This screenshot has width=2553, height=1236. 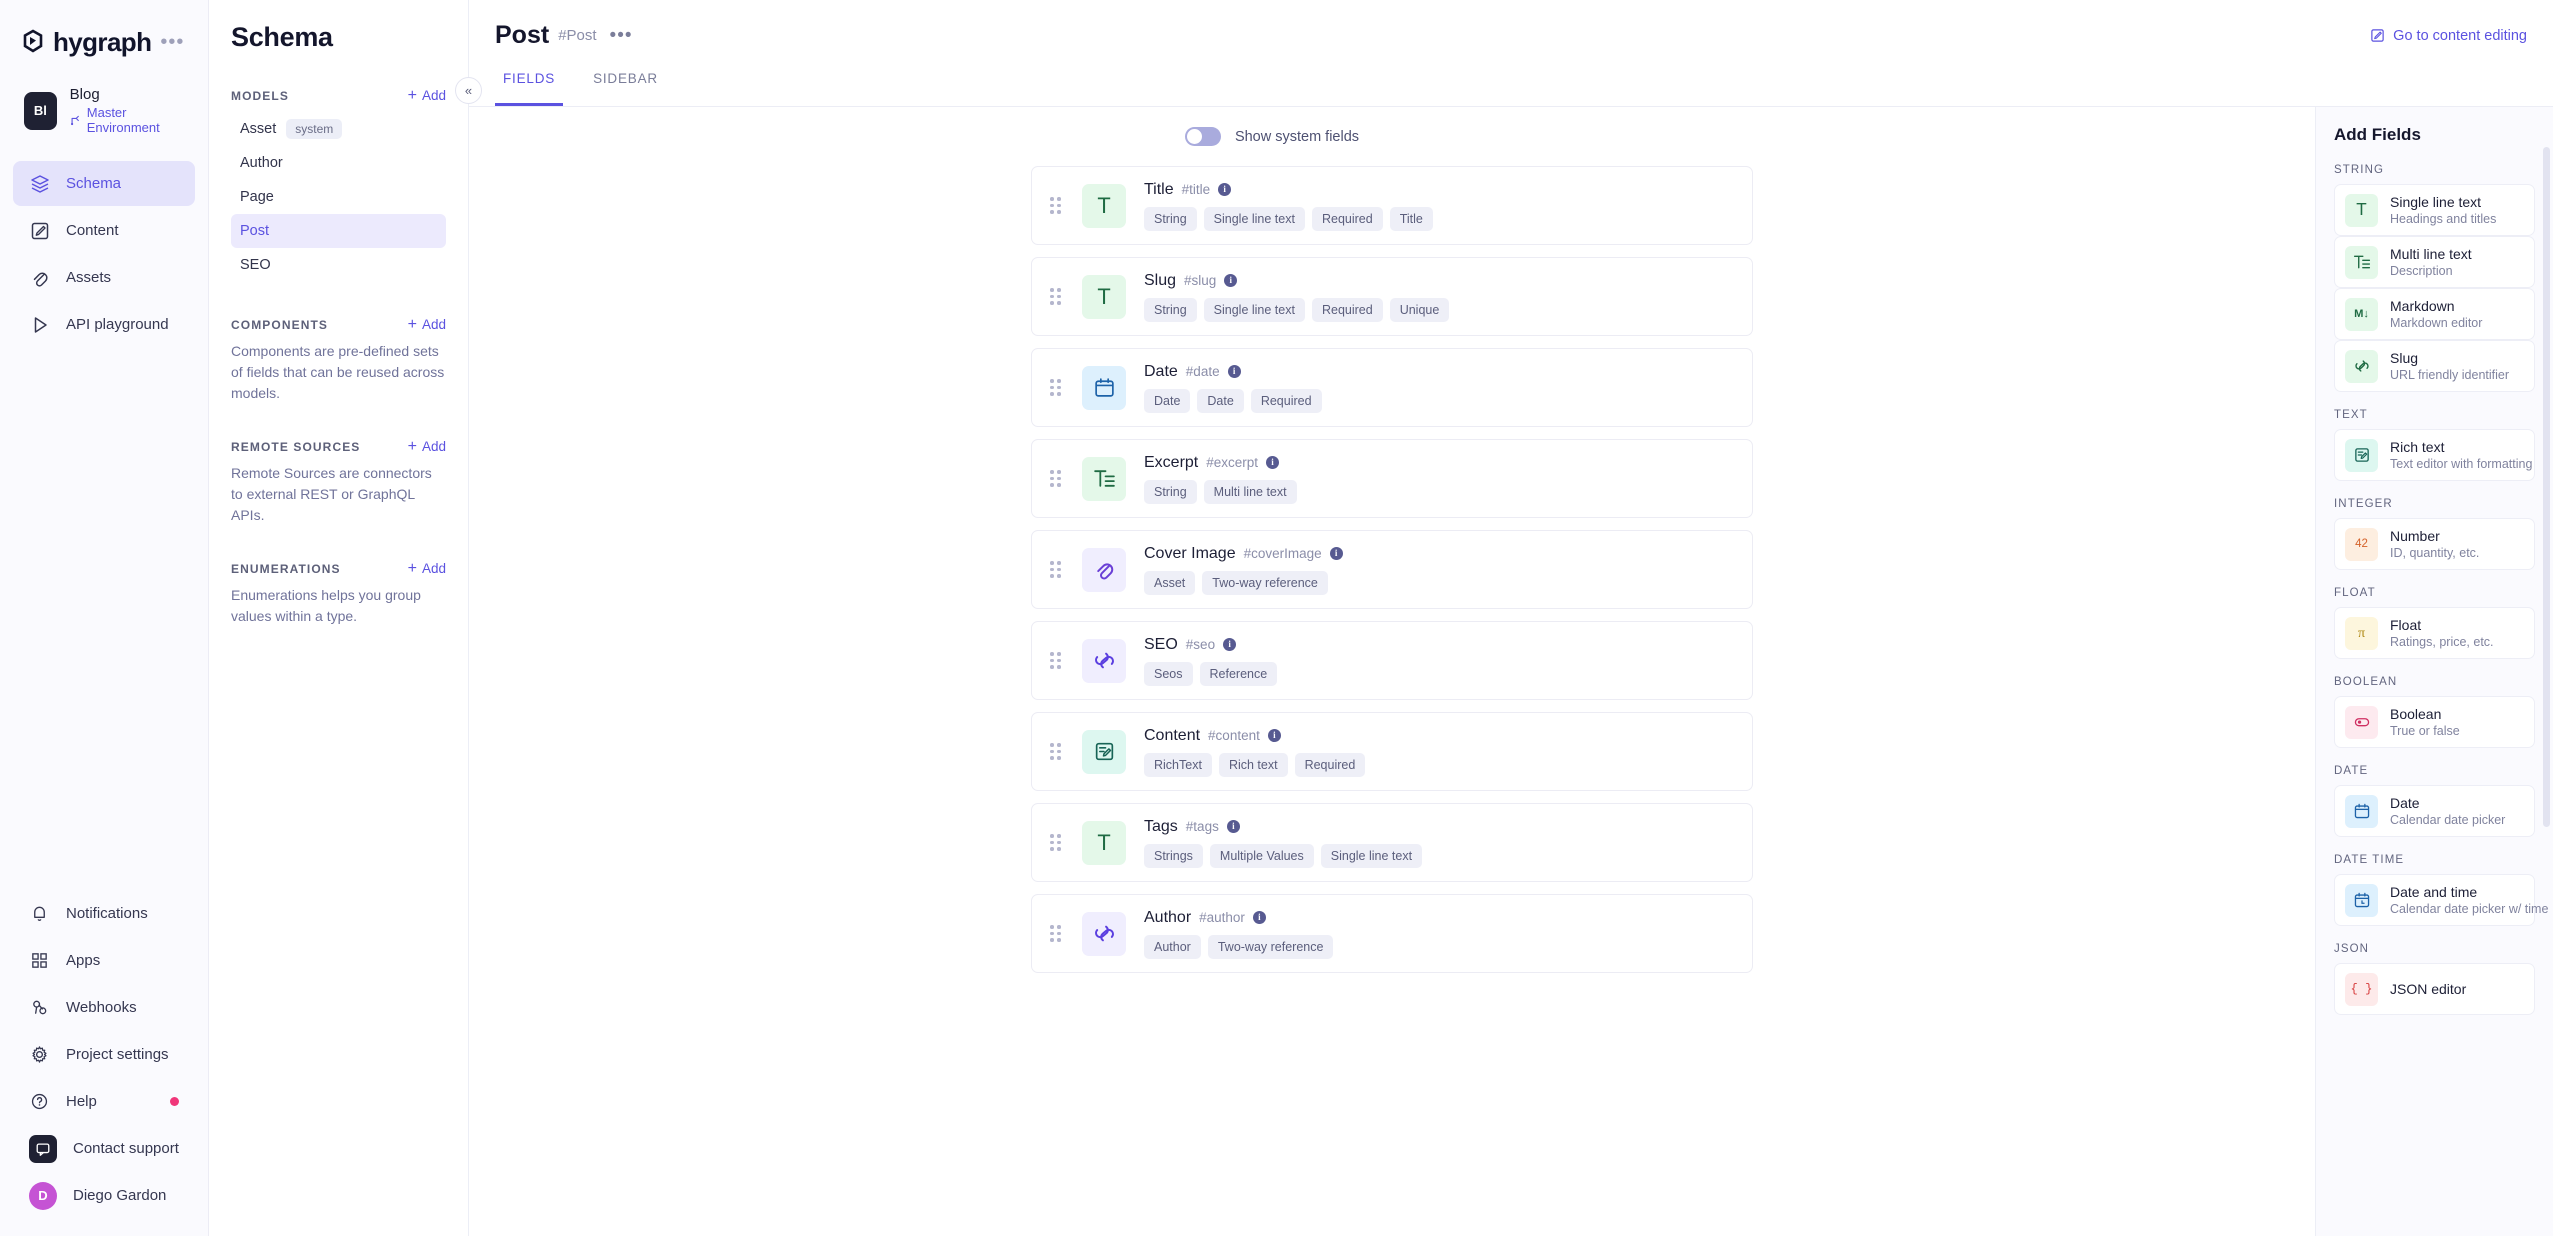 I want to click on field-name-row: Excerpt #excerpt i, so click(x=1220, y=463).